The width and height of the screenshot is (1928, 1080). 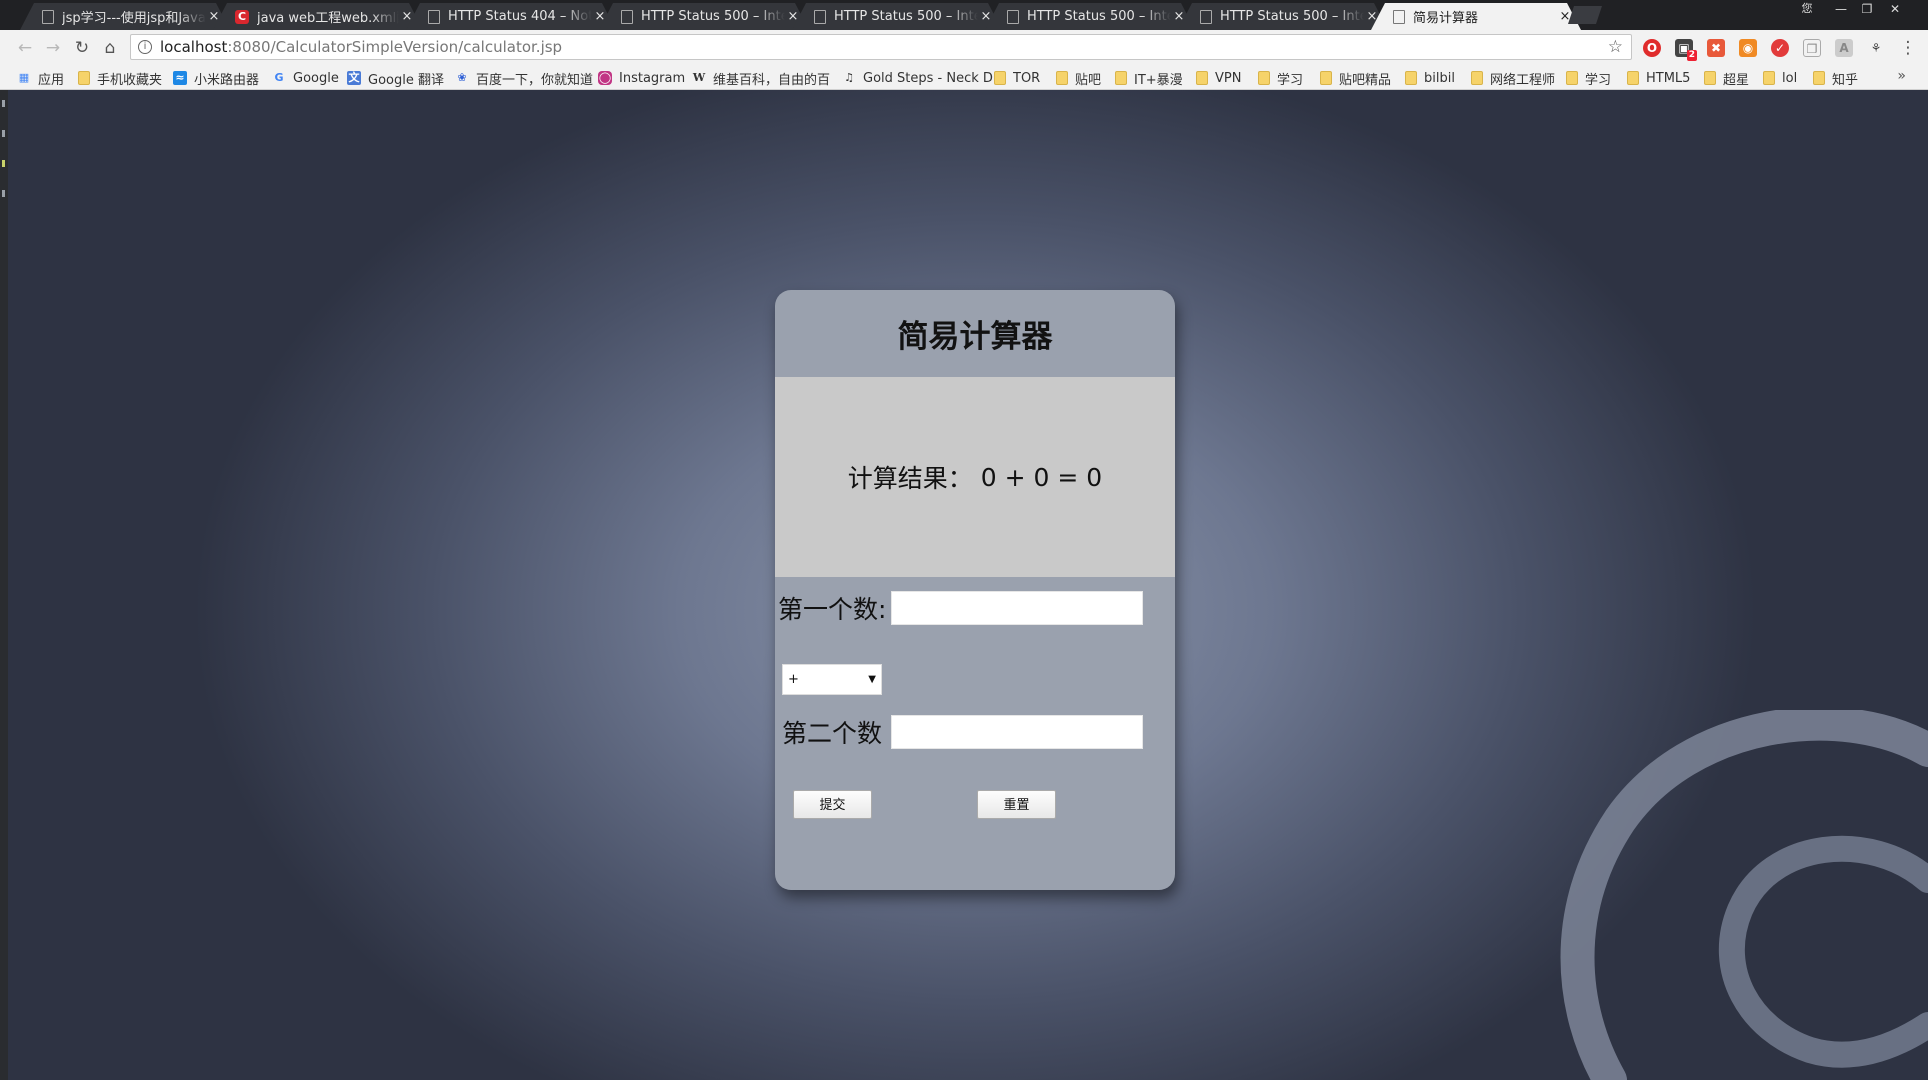 I want to click on csdn-logo-icon: C, so click(x=242, y=17).